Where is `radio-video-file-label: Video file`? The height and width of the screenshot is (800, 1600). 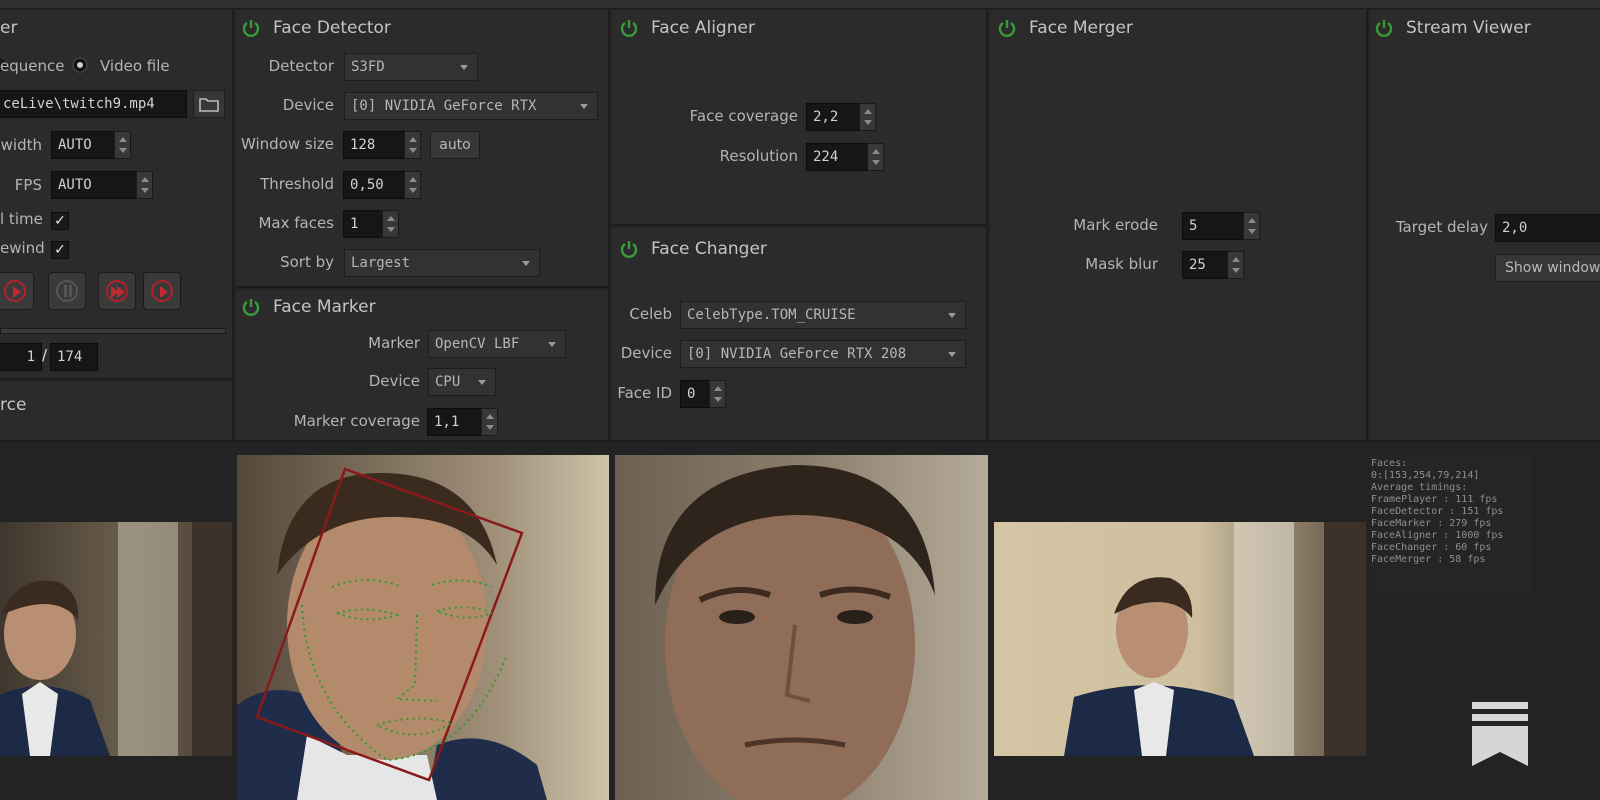 radio-video-file-label: Video file is located at coordinates (135, 66).